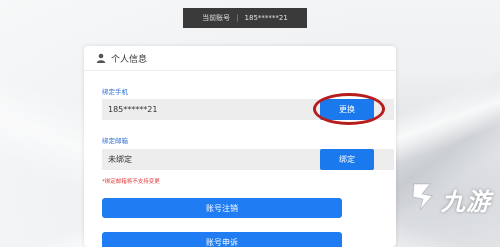  Describe the element at coordinates (216, 18) in the screenshot. I see `current-account-label: 当前账号` at that location.